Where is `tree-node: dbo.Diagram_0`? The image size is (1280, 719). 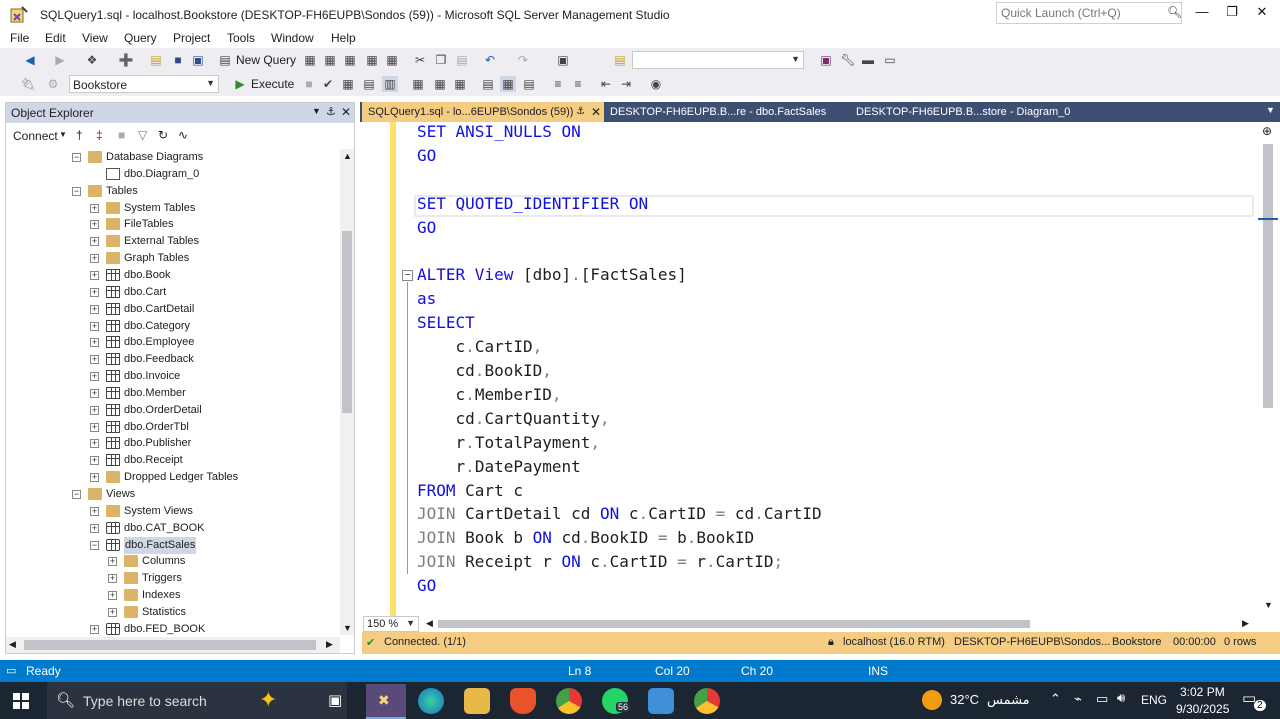 tree-node: dbo.Diagram_0 is located at coordinates (173, 174).